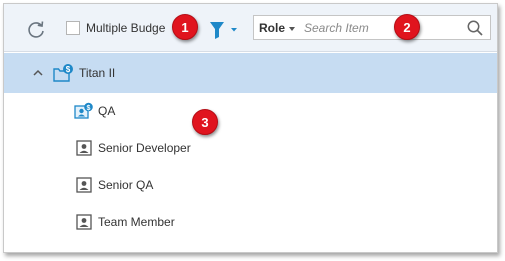 The width and height of the screenshot is (505, 261). I want to click on multiple-budget-checkbox, so click(73, 28).